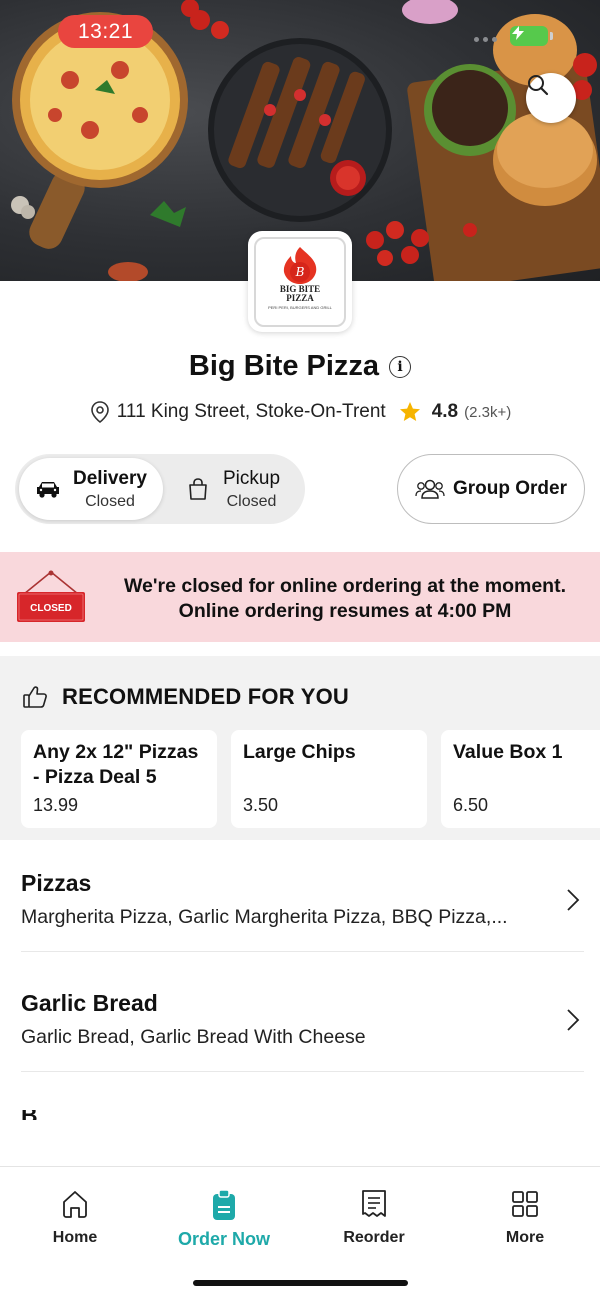 The width and height of the screenshot is (600, 1298). Describe the element at coordinates (110, 501) in the screenshot. I see `delivery-status: Closed` at that location.